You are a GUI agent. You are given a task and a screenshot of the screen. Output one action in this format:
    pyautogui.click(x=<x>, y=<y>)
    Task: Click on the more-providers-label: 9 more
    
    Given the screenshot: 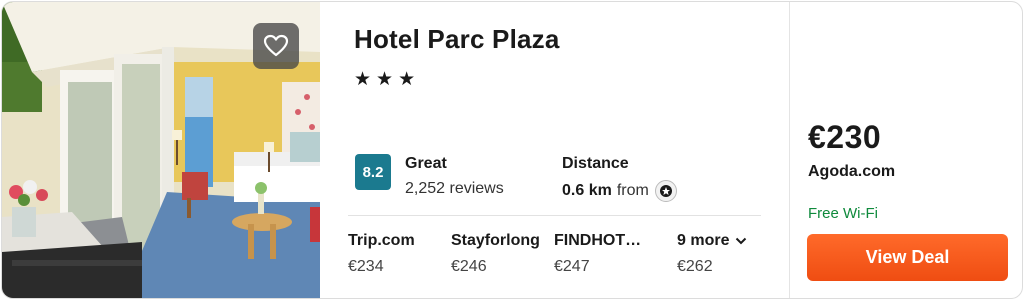 What is the action you would take?
    pyautogui.click(x=703, y=240)
    